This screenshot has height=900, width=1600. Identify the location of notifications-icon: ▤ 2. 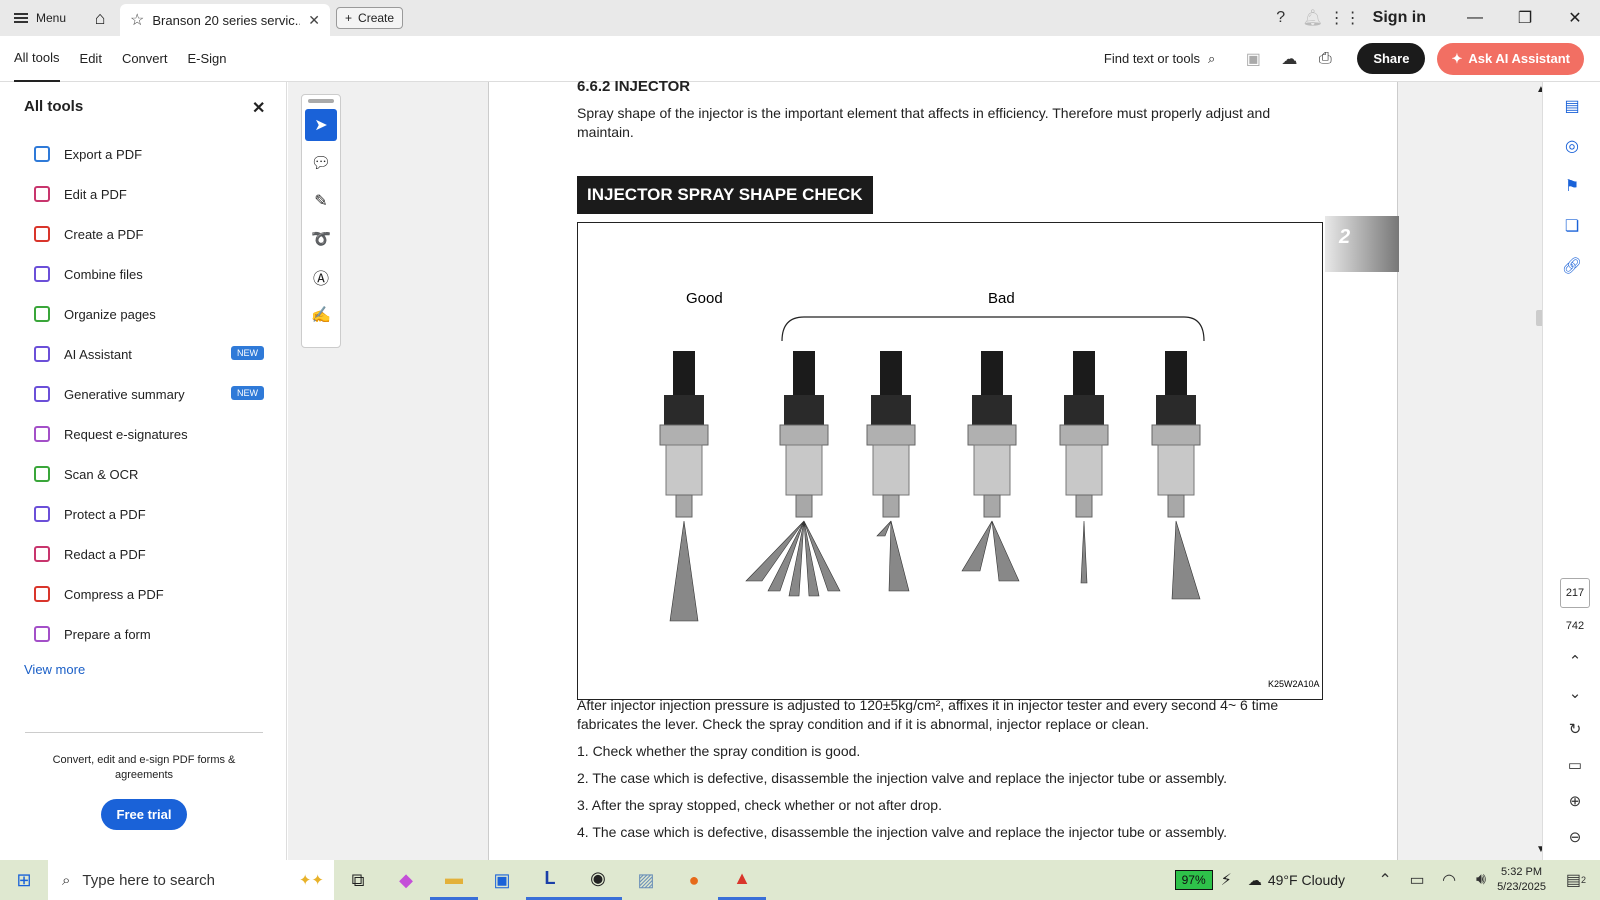
(1576, 880).